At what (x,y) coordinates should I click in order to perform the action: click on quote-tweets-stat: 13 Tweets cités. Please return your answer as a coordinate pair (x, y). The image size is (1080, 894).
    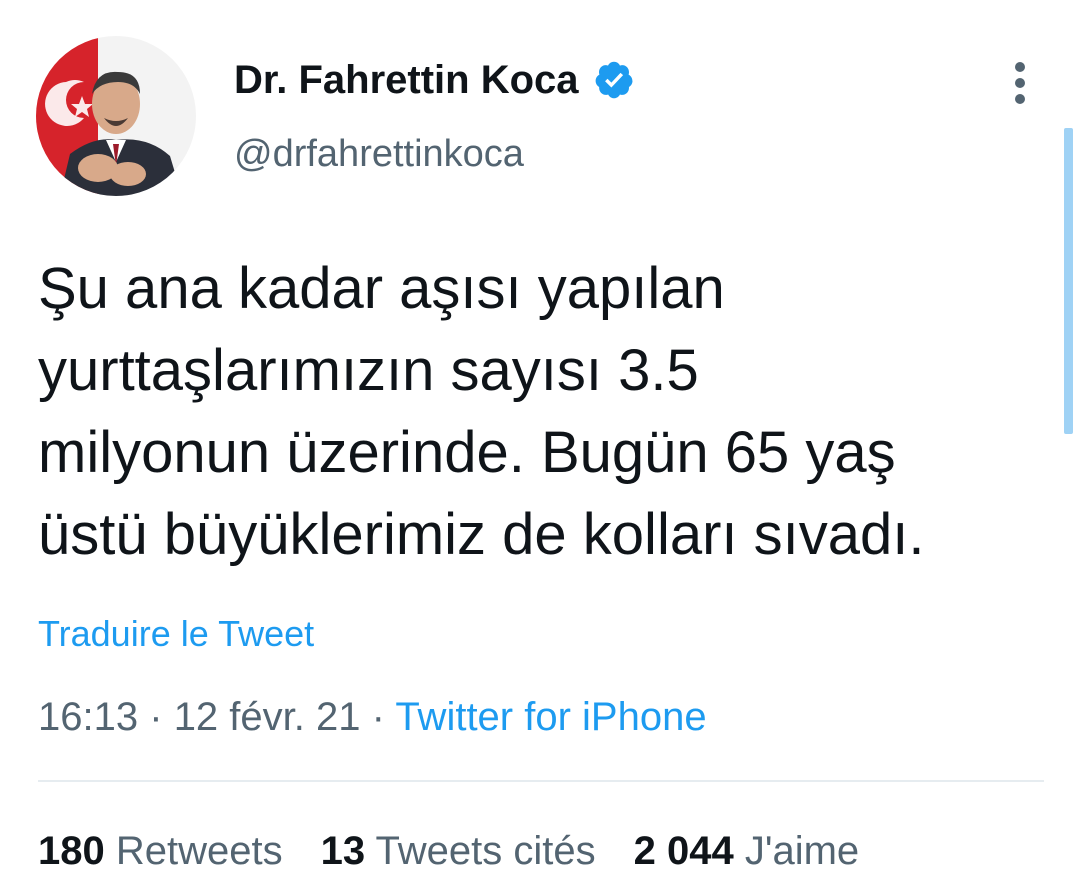
    Looking at the image, I should click on (458, 851).